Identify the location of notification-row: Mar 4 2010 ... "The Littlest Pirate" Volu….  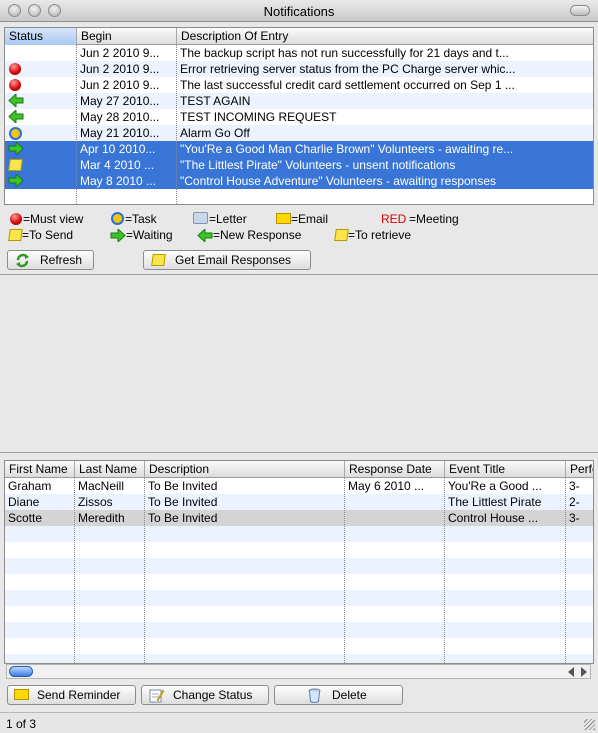
(299, 165).